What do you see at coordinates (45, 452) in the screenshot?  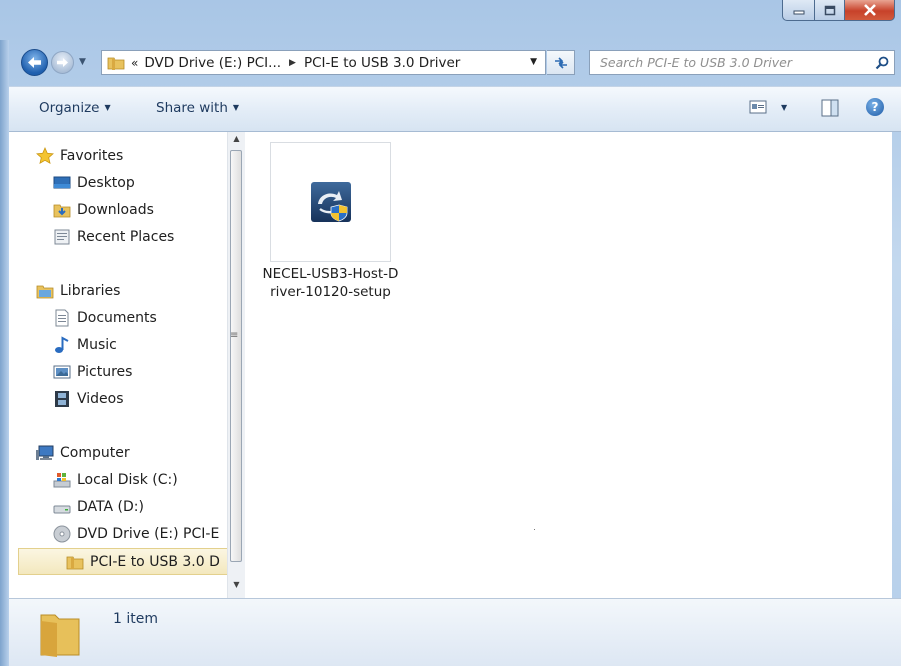 I see `computer-icon` at bounding box center [45, 452].